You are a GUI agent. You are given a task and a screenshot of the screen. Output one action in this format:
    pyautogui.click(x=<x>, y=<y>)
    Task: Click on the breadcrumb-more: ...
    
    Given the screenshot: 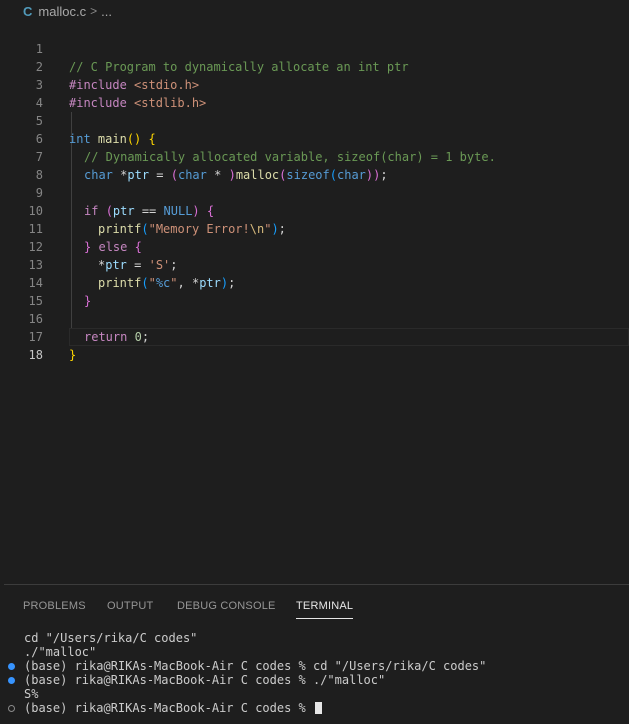 What is the action you would take?
    pyautogui.click(x=106, y=11)
    